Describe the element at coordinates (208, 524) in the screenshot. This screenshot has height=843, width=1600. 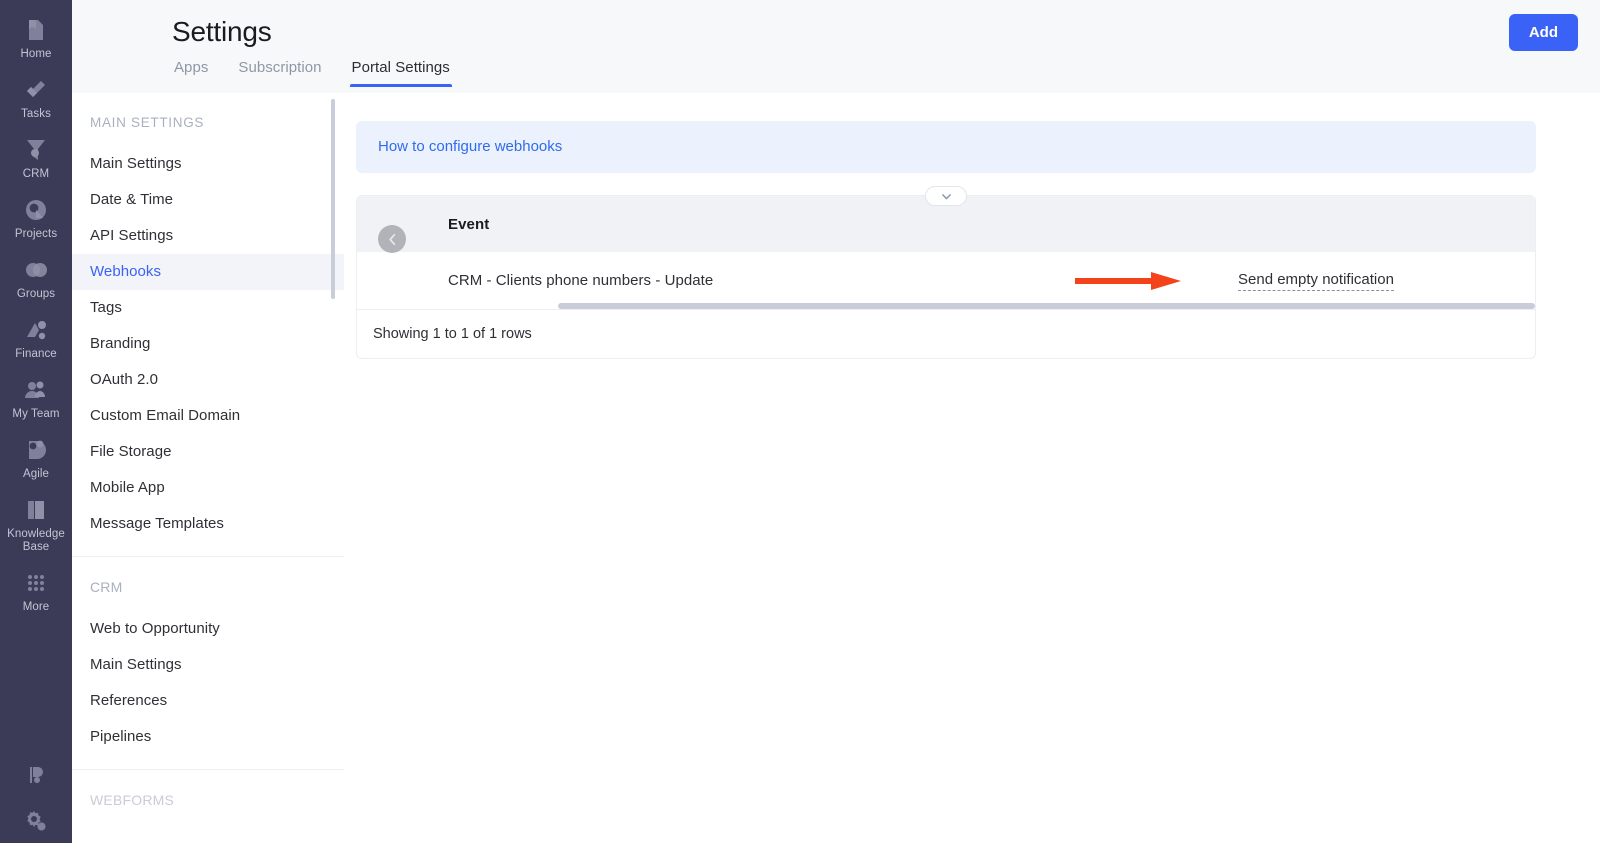
I see `settings-nav-item-message-templates: Message Templates` at that location.